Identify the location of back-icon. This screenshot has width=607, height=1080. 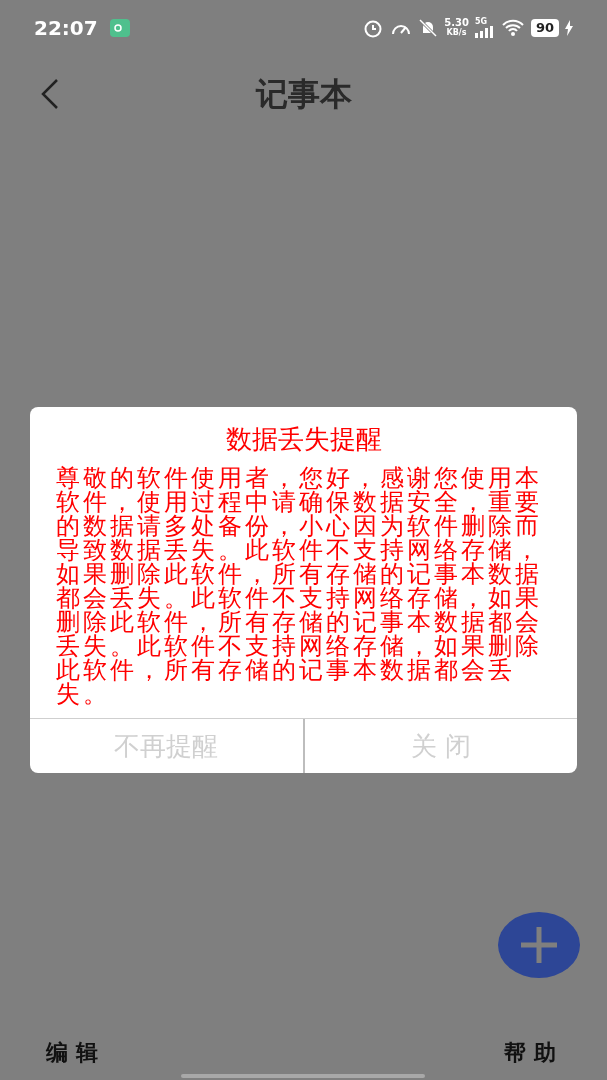
(50, 94).